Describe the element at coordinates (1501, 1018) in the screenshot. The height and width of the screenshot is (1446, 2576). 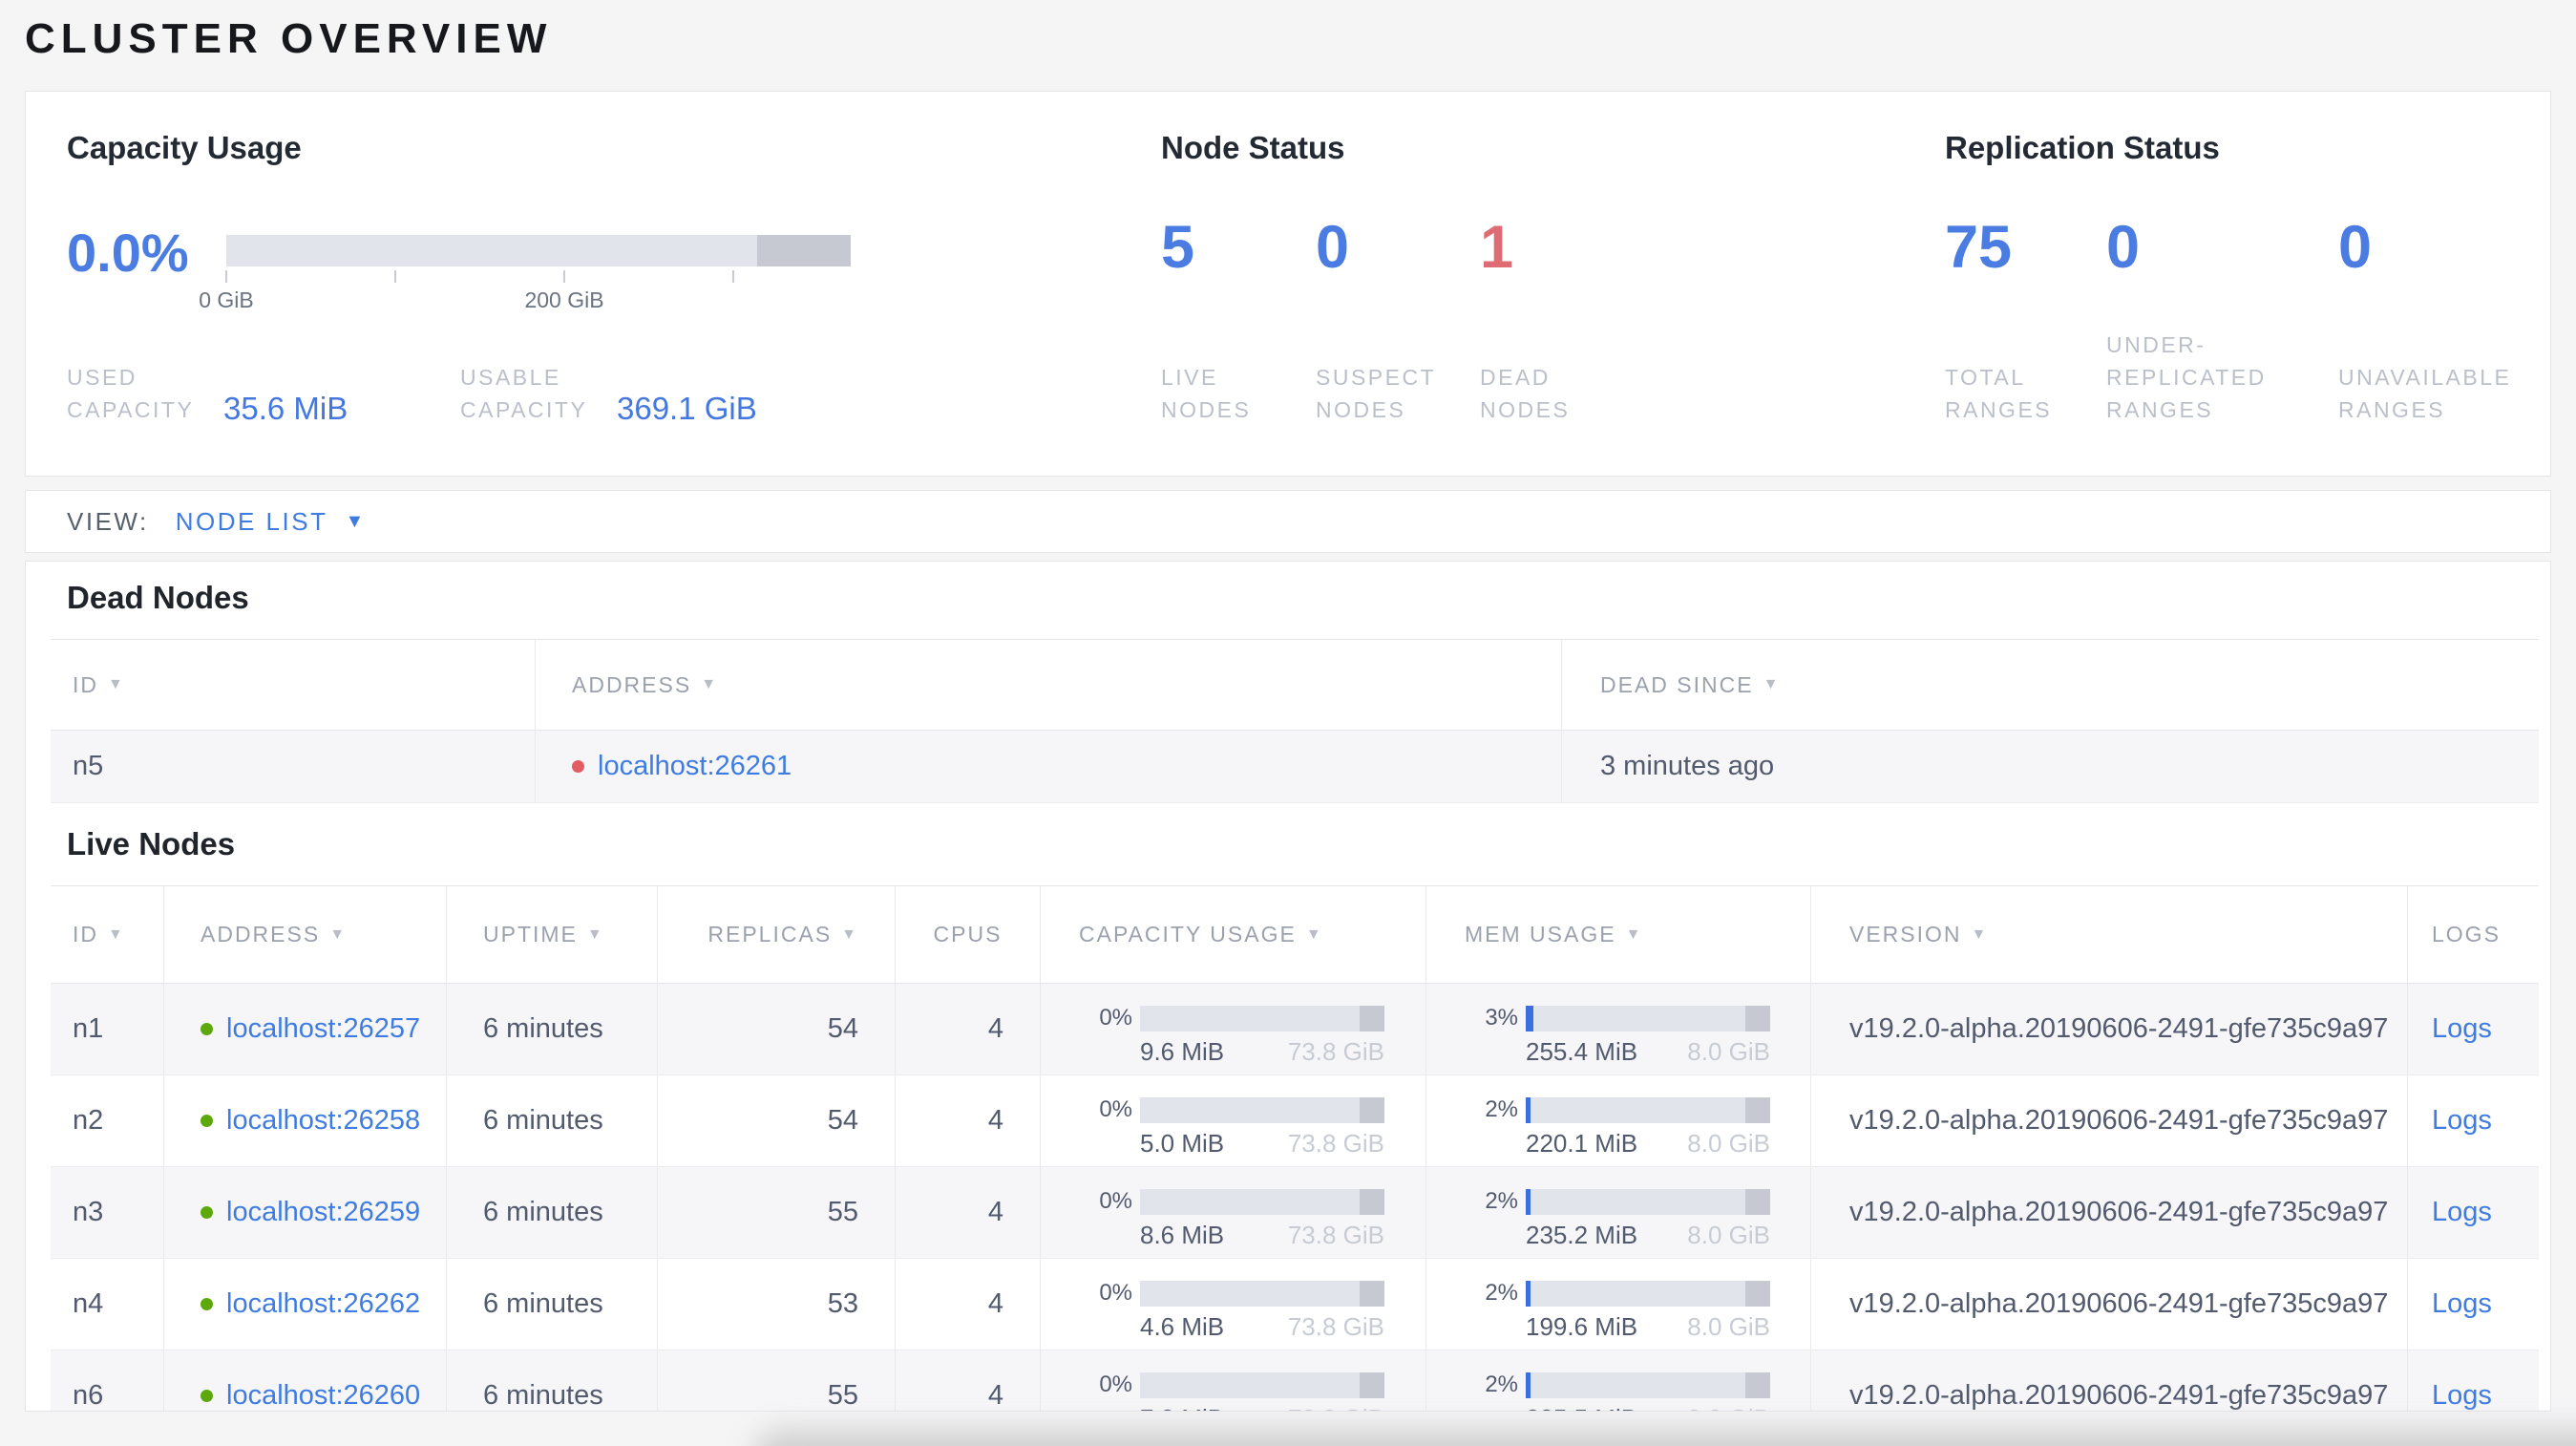
I see `mem-percent-label: 3%` at that location.